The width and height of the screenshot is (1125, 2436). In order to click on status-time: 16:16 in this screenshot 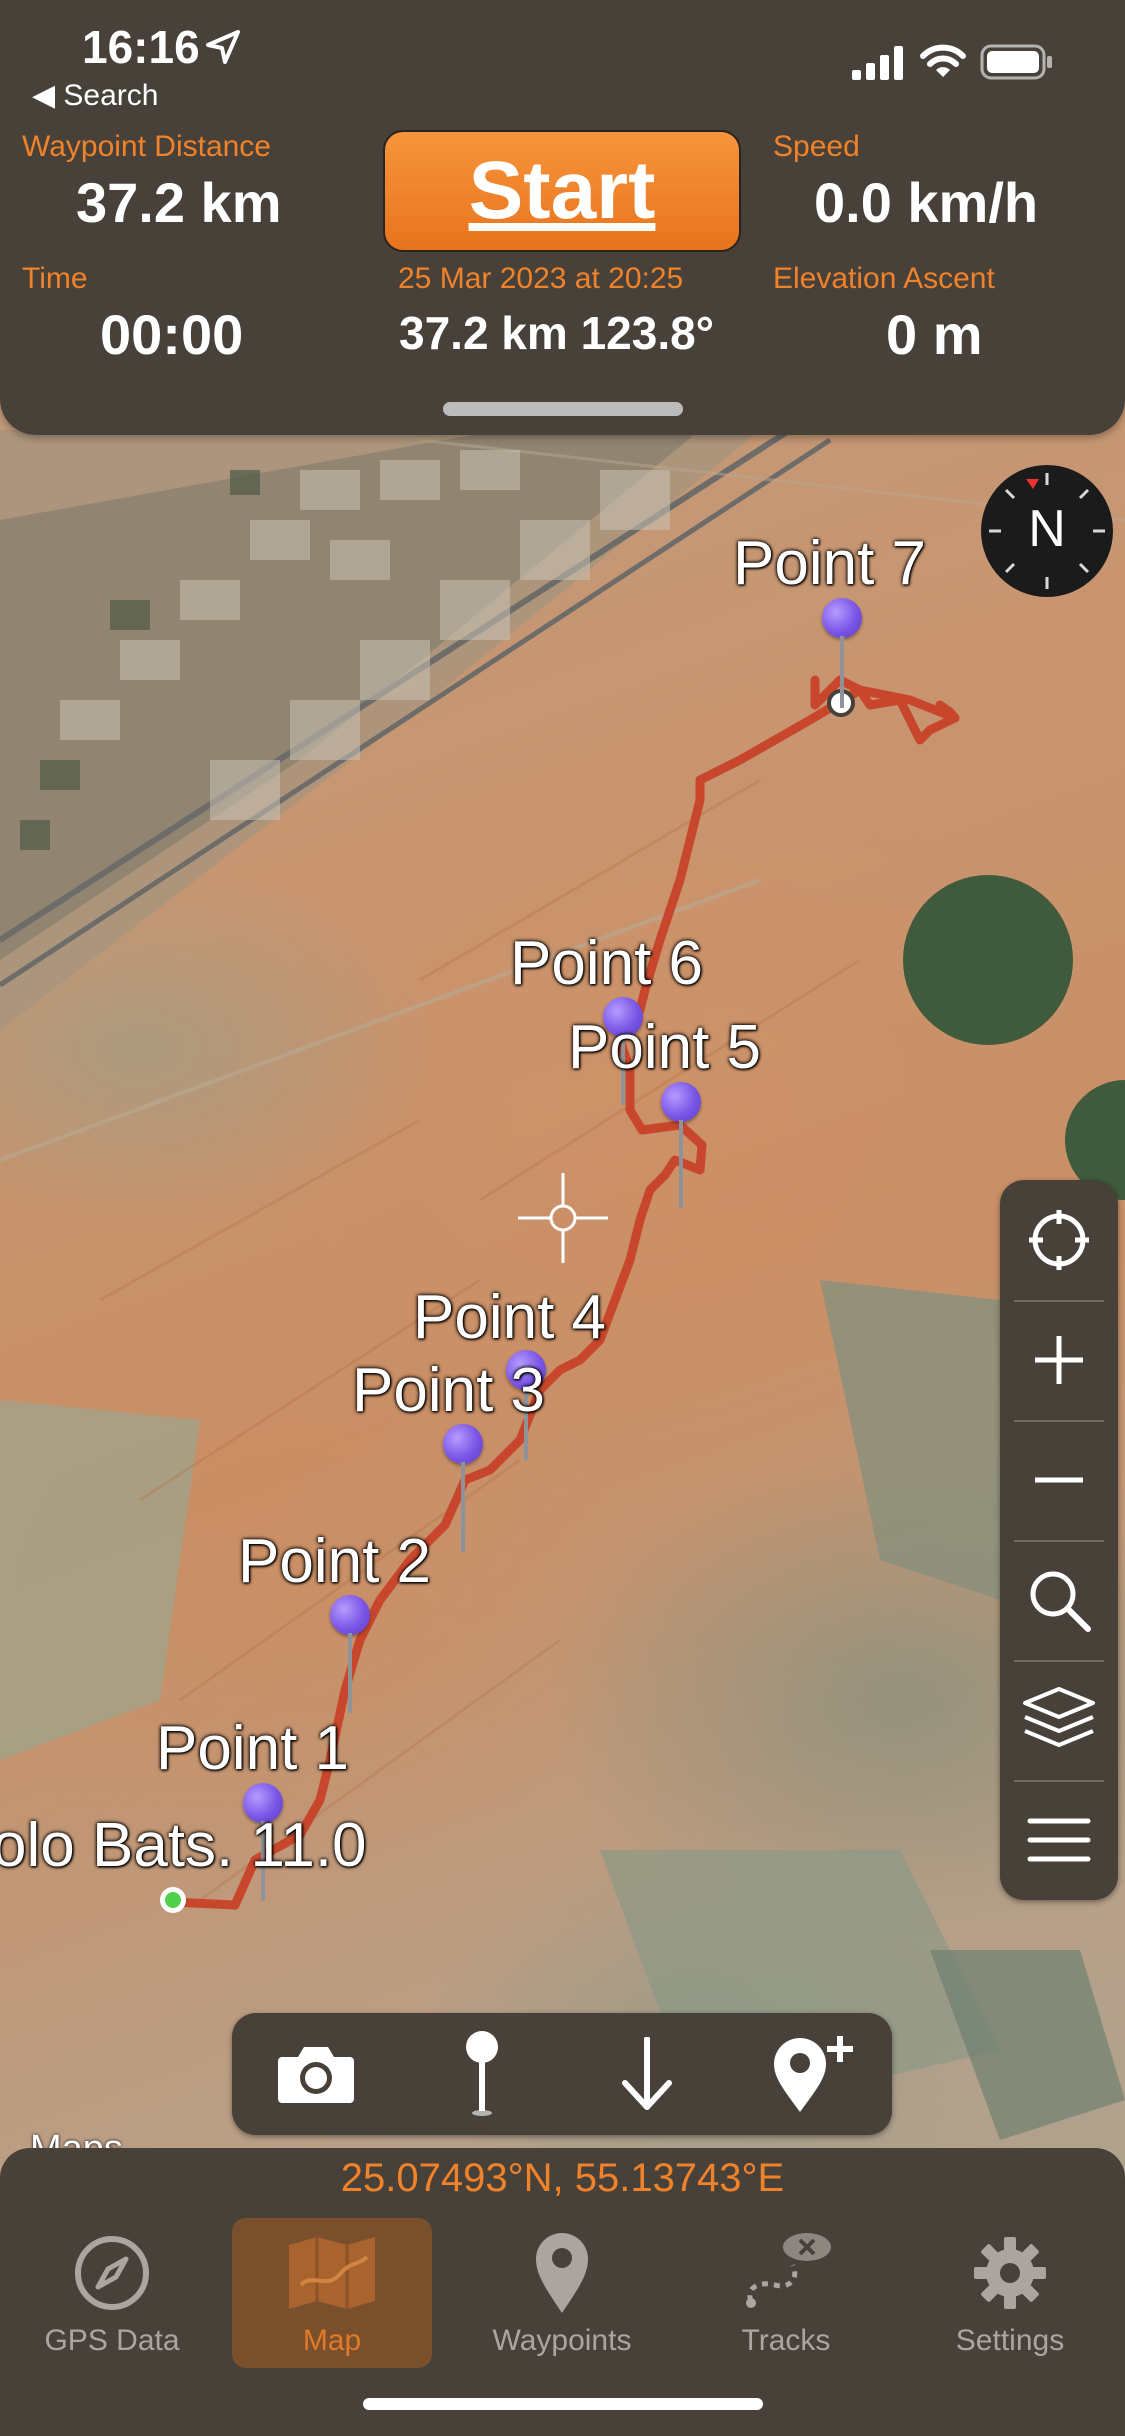, I will do `click(141, 47)`.